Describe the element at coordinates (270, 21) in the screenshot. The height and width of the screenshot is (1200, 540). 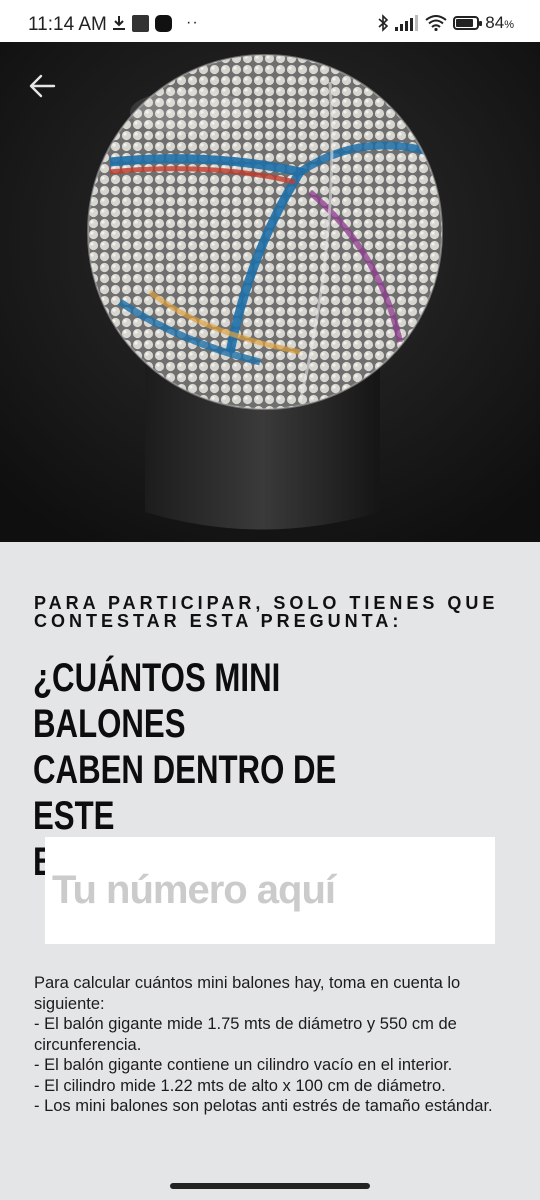
I see `status-bar: 11:14 AM ·· 84%` at that location.